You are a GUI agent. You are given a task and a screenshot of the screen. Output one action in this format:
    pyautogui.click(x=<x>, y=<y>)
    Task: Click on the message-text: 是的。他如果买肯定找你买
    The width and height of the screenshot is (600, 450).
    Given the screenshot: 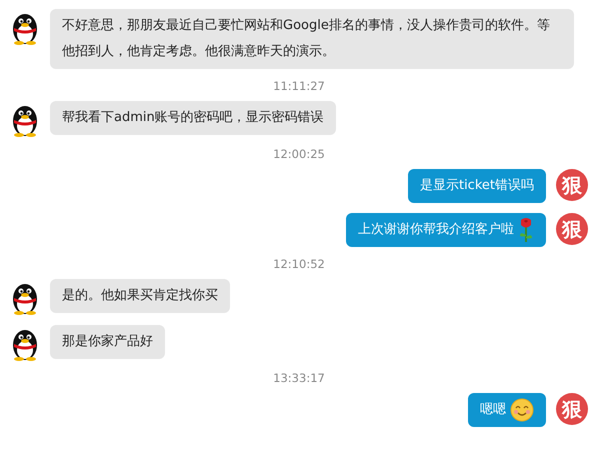 What is the action you would take?
    pyautogui.click(x=140, y=296)
    